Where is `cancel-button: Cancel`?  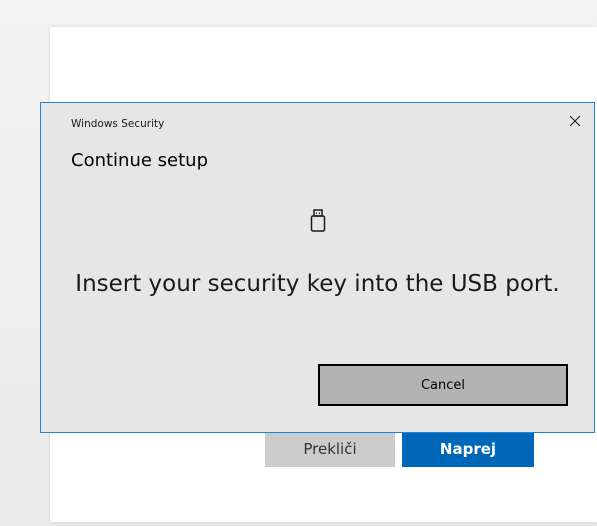
cancel-button: Cancel is located at coordinates (443, 385).